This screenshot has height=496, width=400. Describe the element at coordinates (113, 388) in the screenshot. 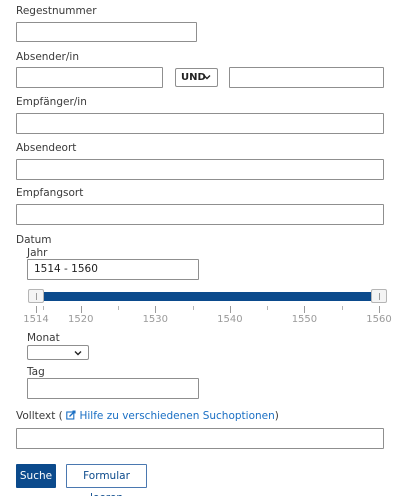

I see `tag-input` at that location.